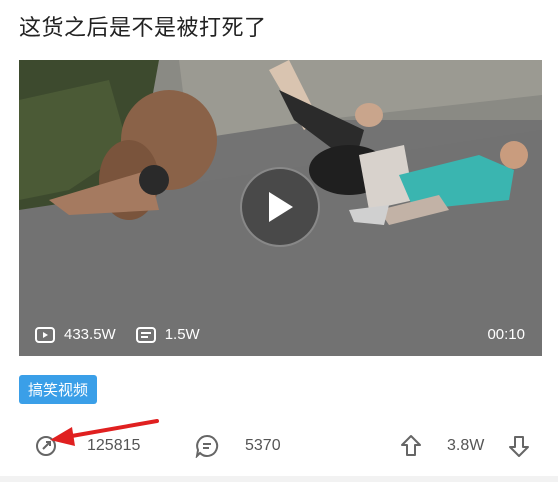 This screenshot has width=558, height=482. What do you see at coordinates (143, 26) in the screenshot?
I see `post-title: 这货之后是不是被打死了` at bounding box center [143, 26].